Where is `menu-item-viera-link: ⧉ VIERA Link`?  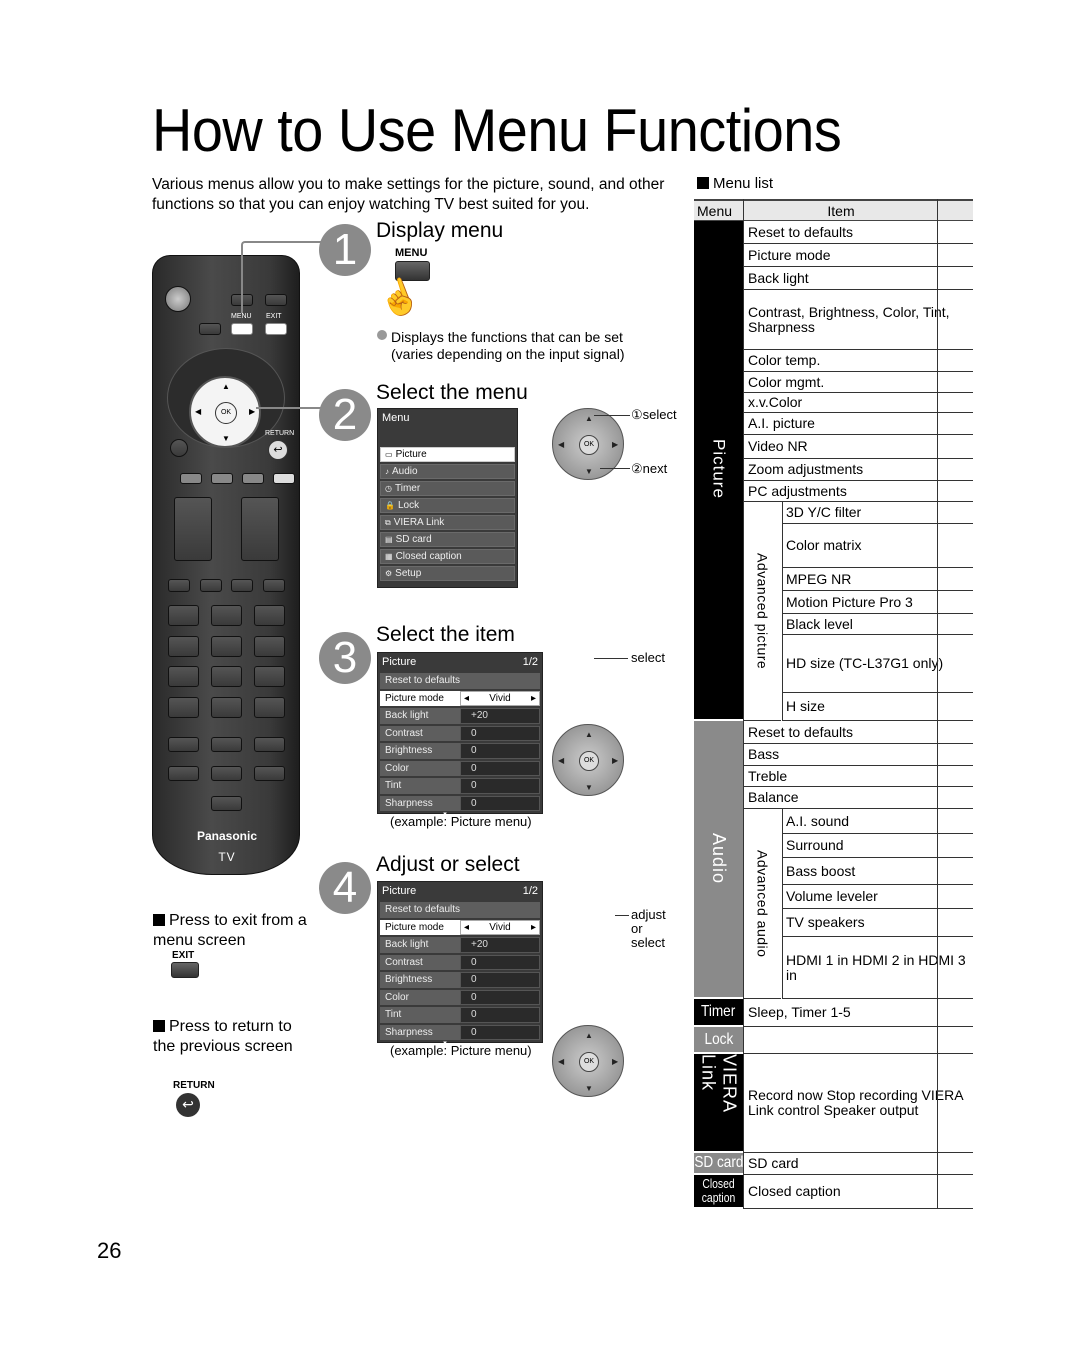
menu-item-viera-link: ⧉ VIERA Link is located at coordinates (447, 522).